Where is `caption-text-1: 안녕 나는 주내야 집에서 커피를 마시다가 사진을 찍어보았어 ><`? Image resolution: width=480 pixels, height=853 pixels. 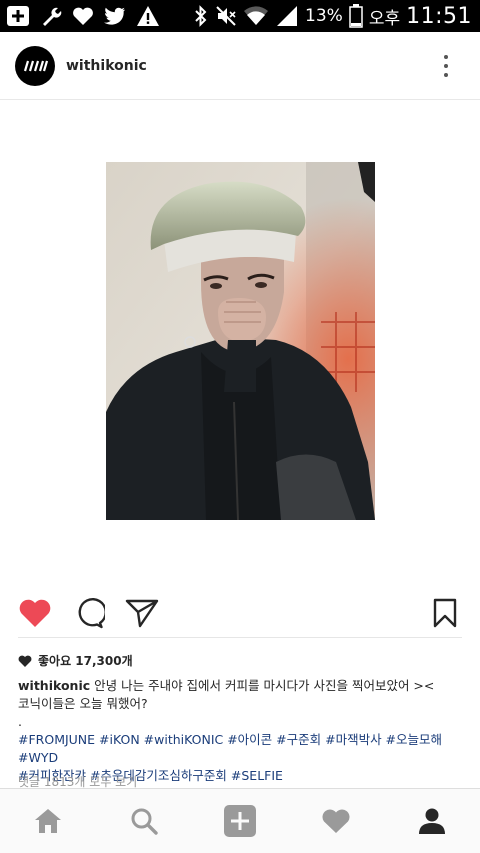 caption-text-1: 안녕 나는 주내야 집에서 커피를 마시다가 사진을 찍어보았어 >< is located at coordinates (264, 685).